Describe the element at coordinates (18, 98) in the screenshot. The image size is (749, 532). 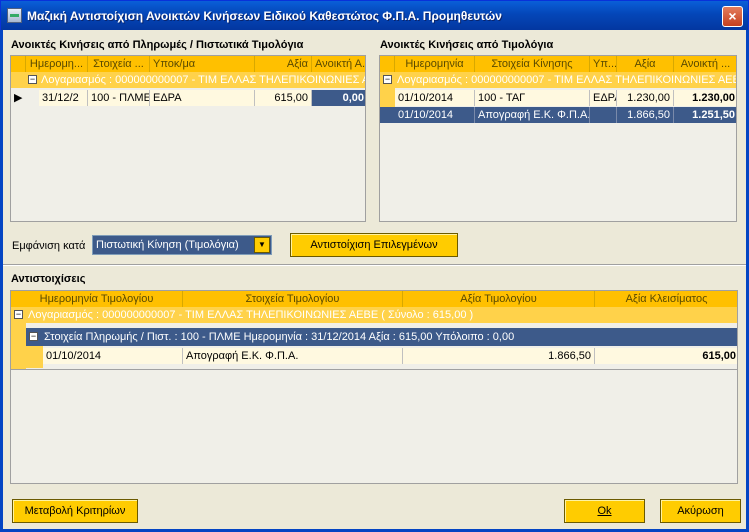
I see `row-indicator-icon: ▶` at that location.